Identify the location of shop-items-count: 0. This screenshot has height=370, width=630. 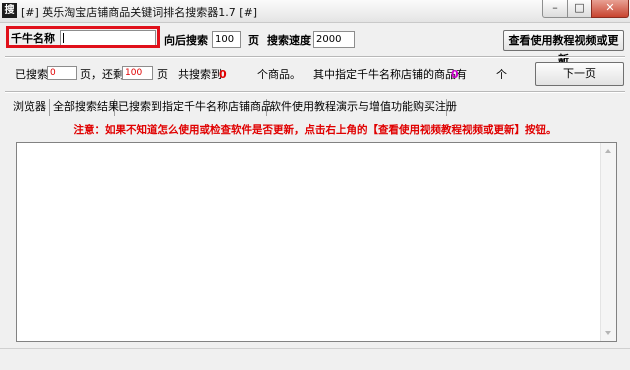
(455, 74).